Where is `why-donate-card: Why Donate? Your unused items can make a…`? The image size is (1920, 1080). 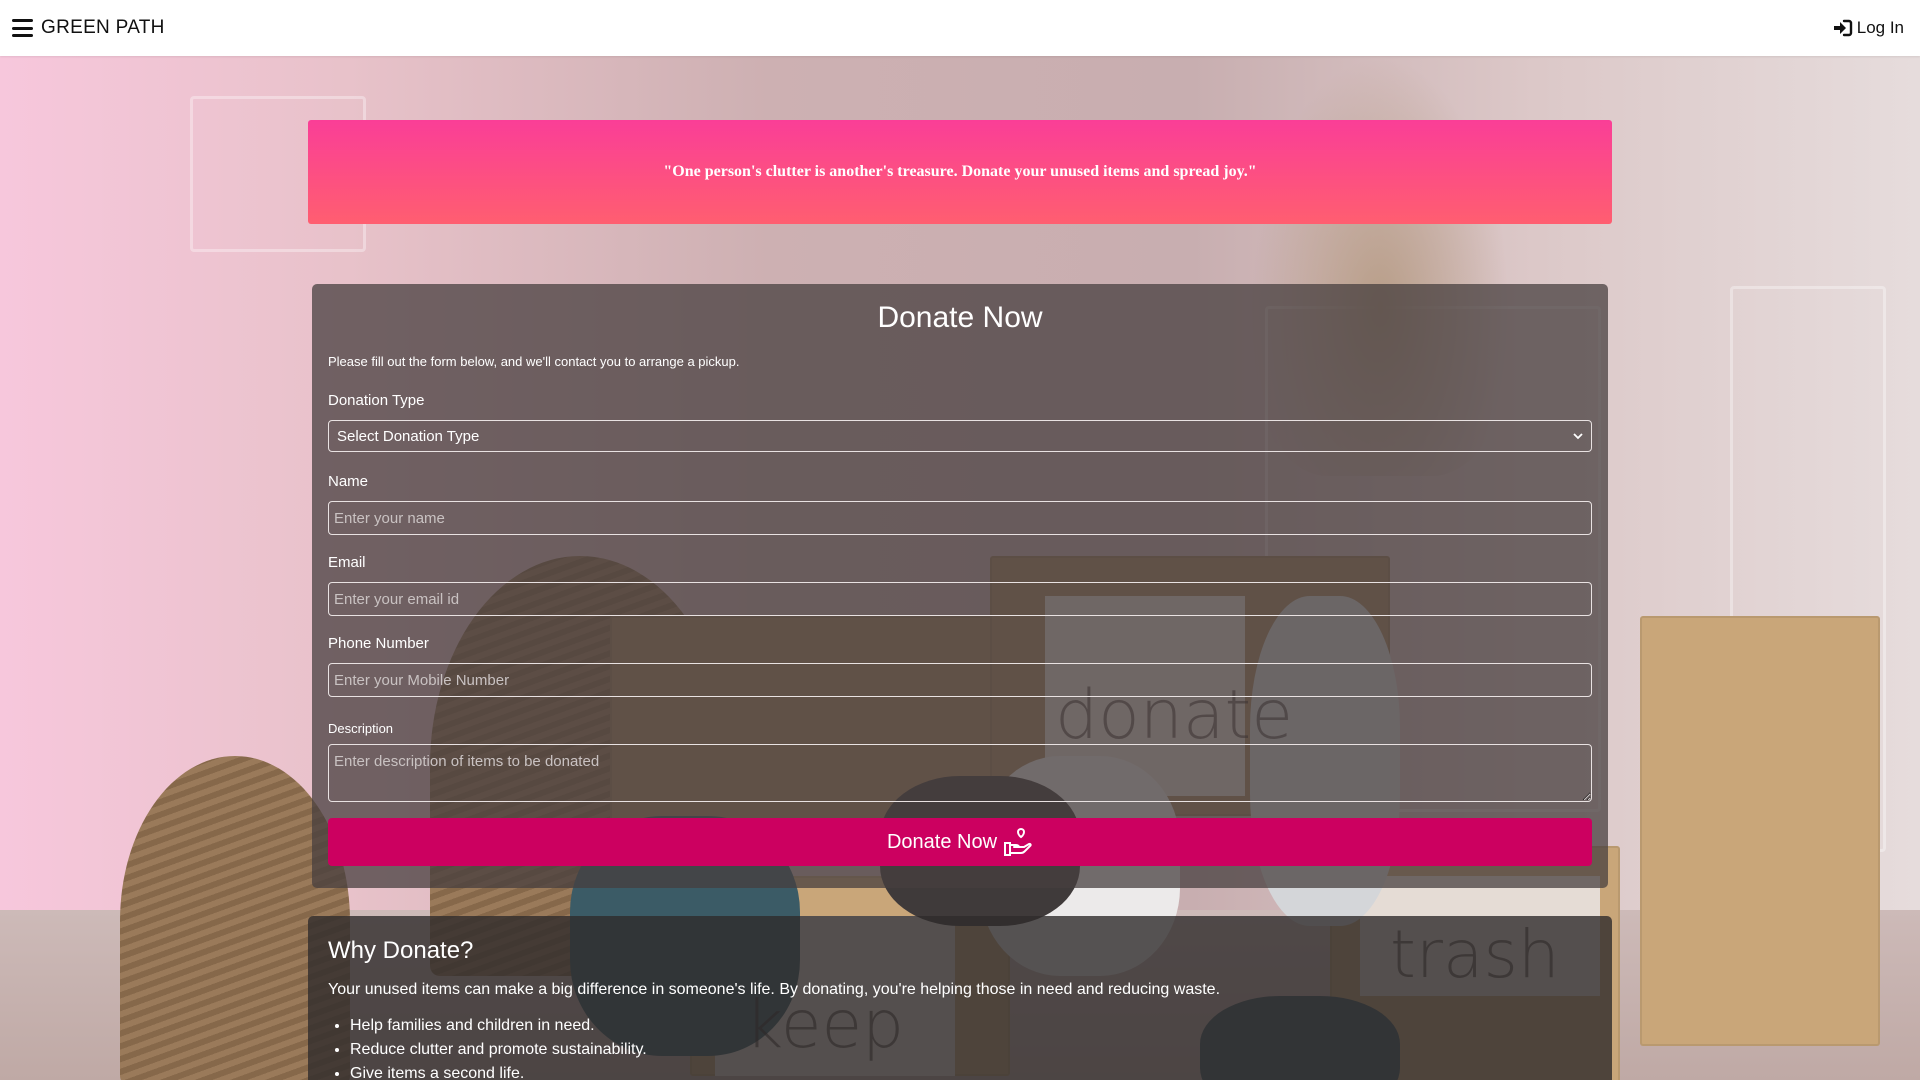 why-donate-card: Why Donate? Your unused items can make a… is located at coordinates (960, 998).